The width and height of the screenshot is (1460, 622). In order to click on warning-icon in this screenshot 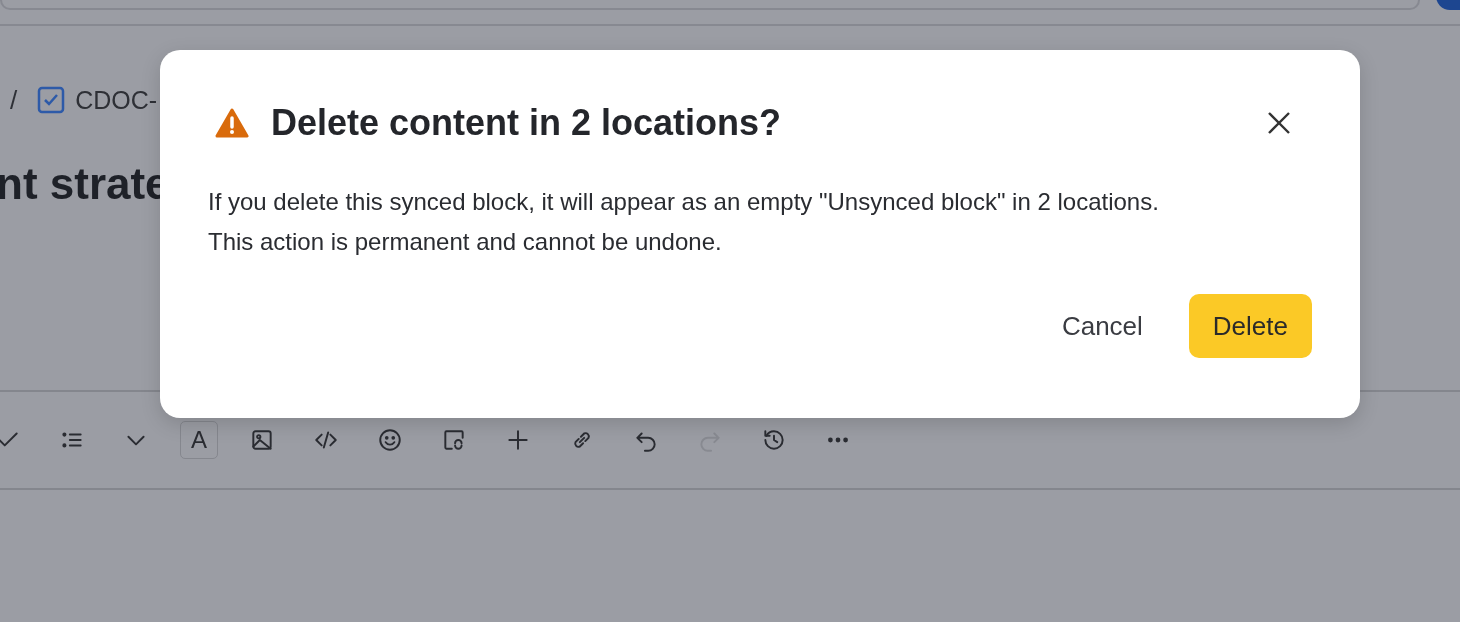, I will do `click(232, 123)`.